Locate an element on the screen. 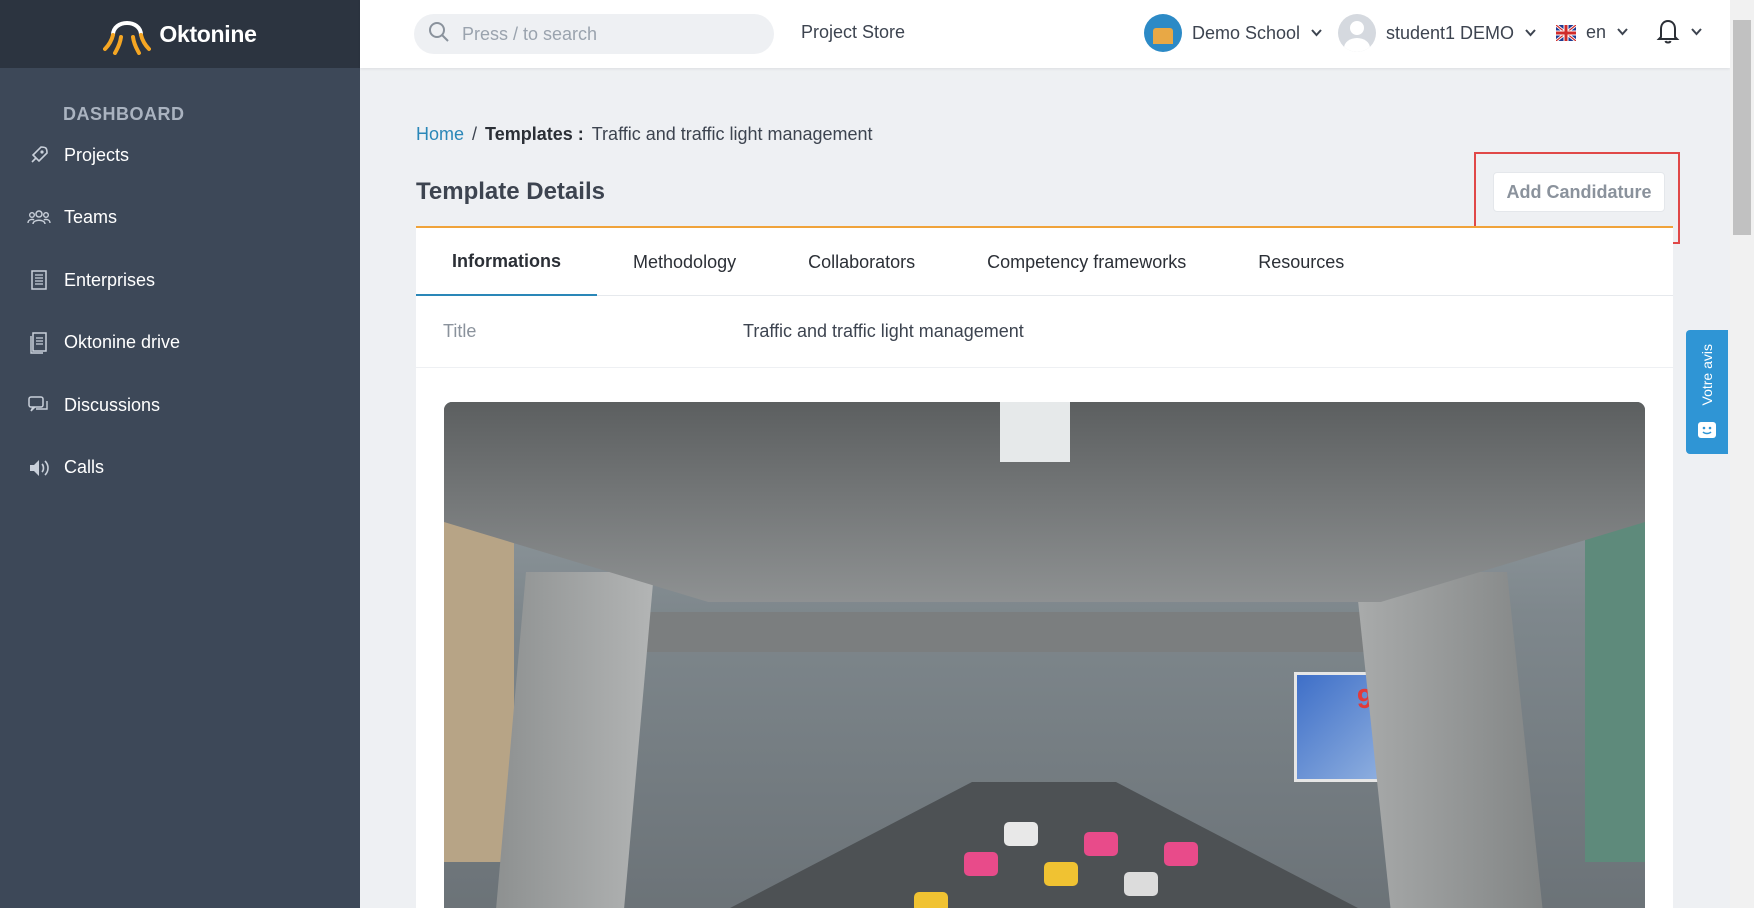  building-icon is located at coordinates (39, 280).